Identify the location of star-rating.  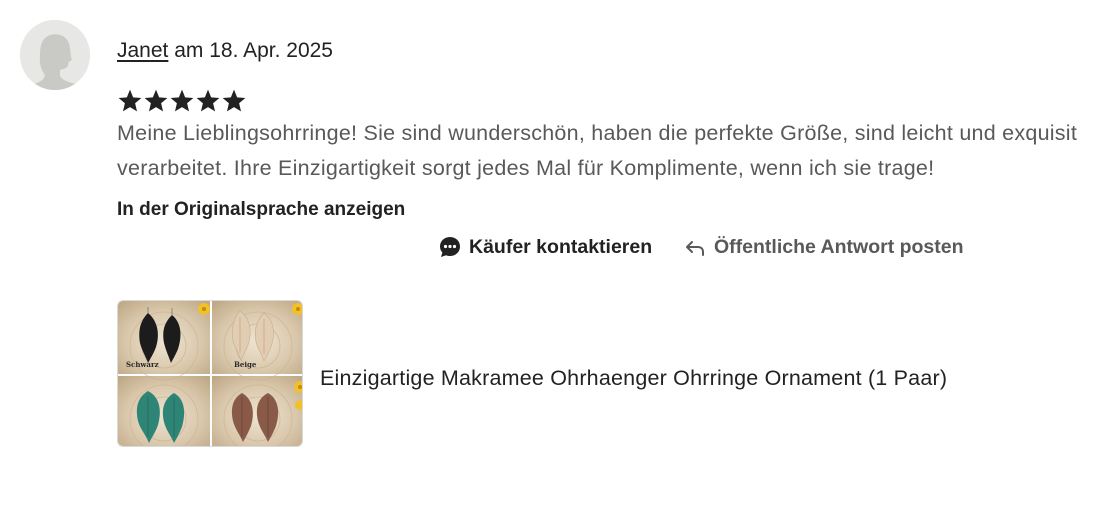
(182, 101).